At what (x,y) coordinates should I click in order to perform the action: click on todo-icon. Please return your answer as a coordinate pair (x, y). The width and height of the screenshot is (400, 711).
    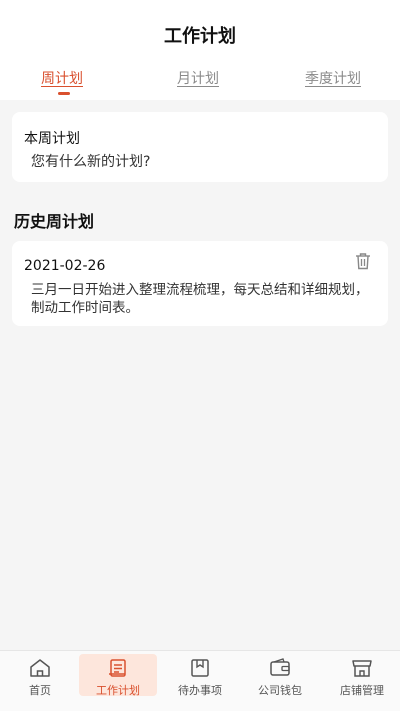
    Looking at the image, I should click on (200, 668).